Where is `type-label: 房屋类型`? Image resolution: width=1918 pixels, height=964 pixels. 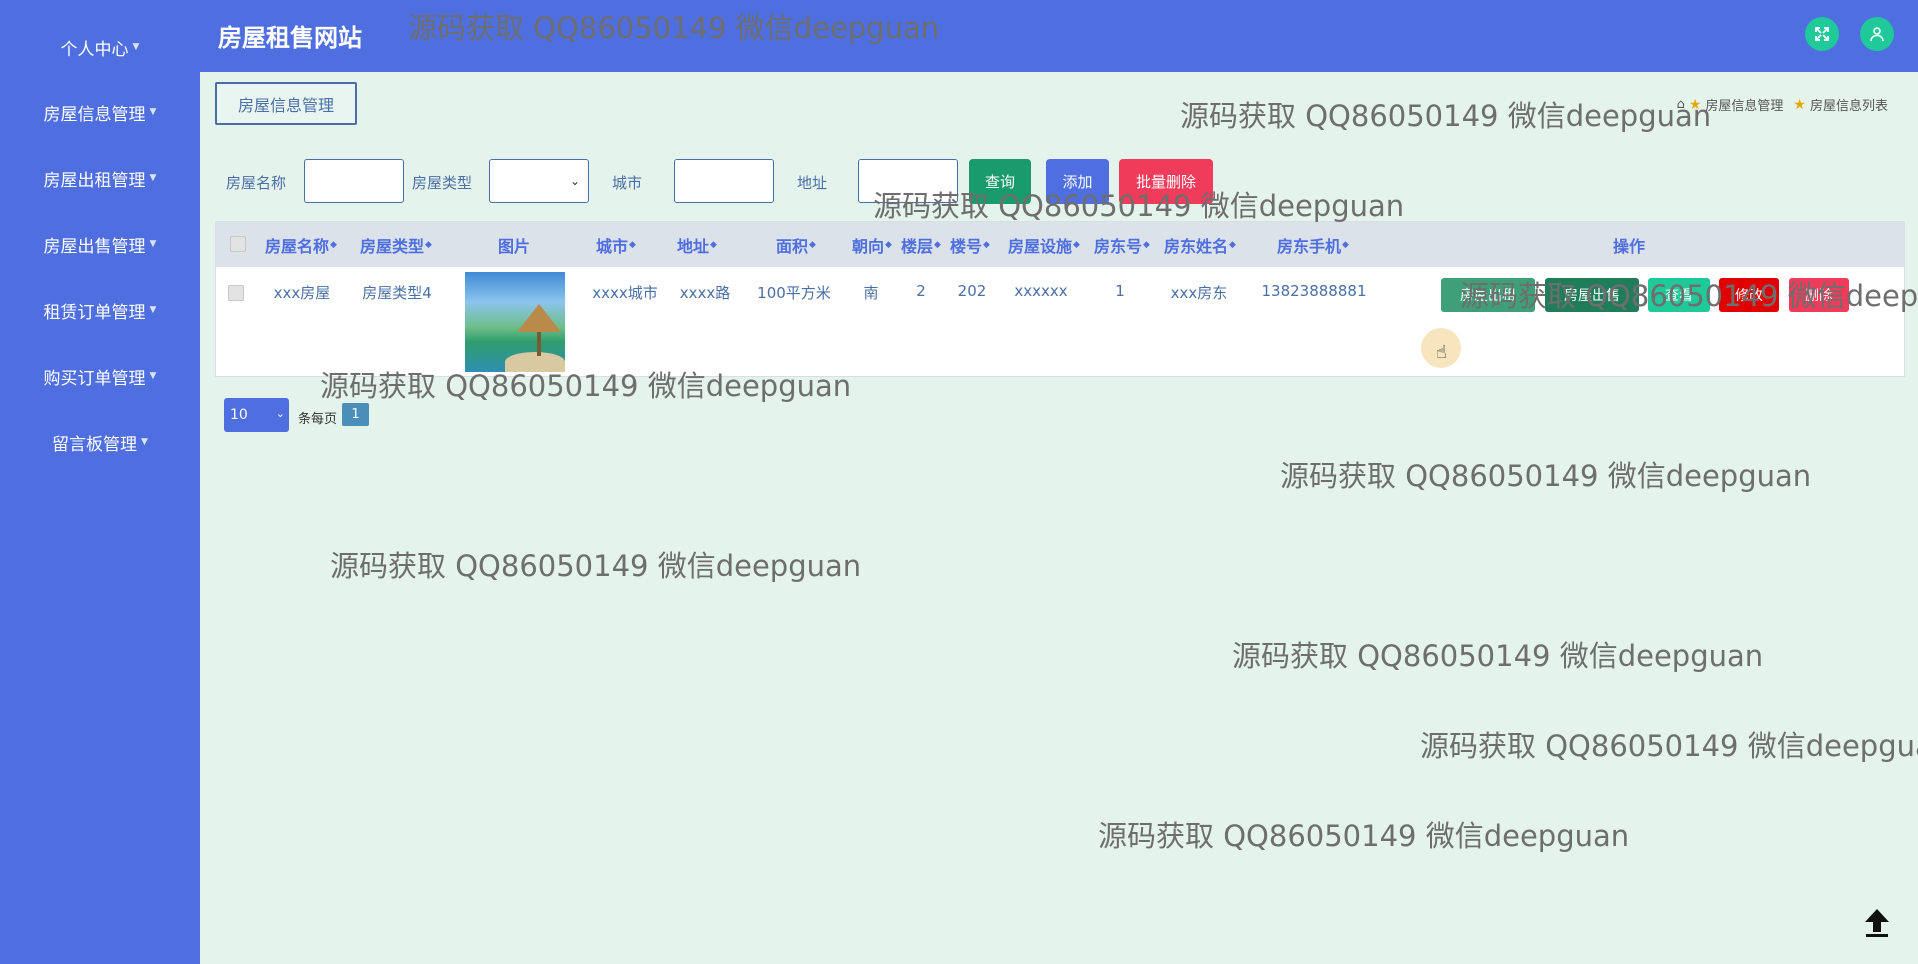 type-label: 房屋类型 is located at coordinates (442, 183).